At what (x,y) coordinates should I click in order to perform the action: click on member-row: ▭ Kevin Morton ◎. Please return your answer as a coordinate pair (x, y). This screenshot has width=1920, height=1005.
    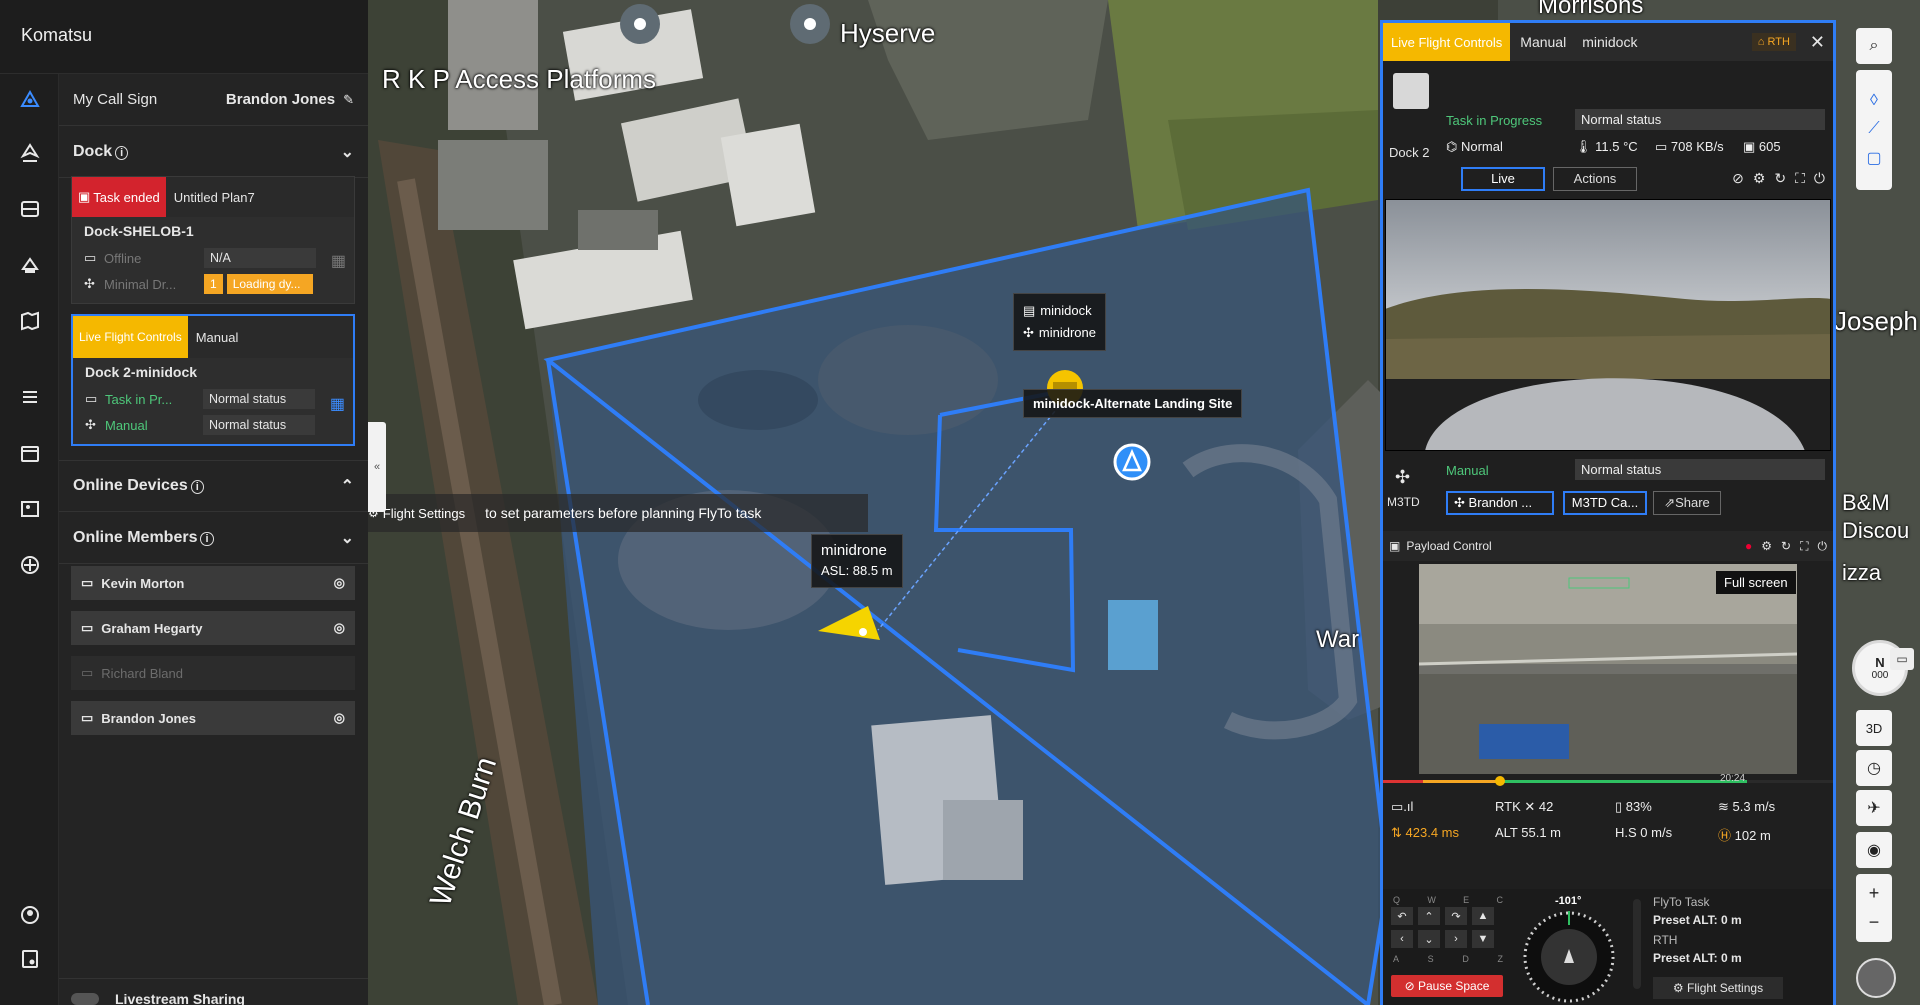
    Looking at the image, I should click on (213, 583).